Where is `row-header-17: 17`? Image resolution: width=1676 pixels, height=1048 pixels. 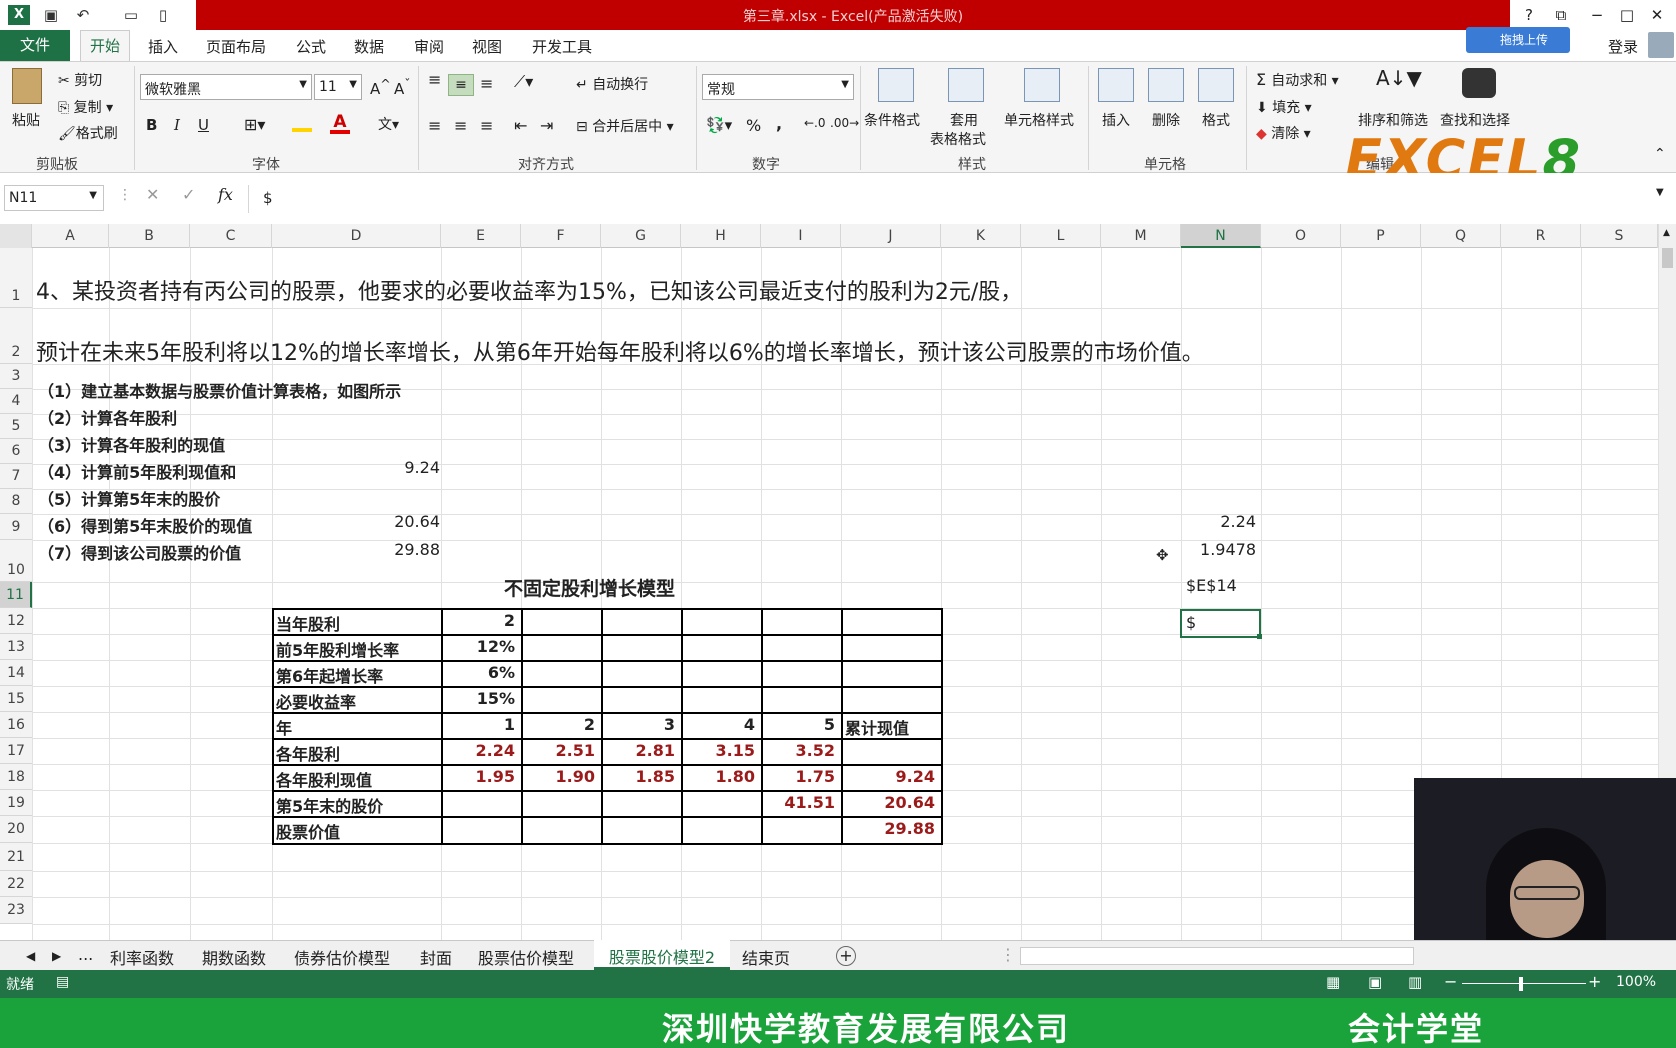
row-header-17: 17 is located at coordinates (16, 751).